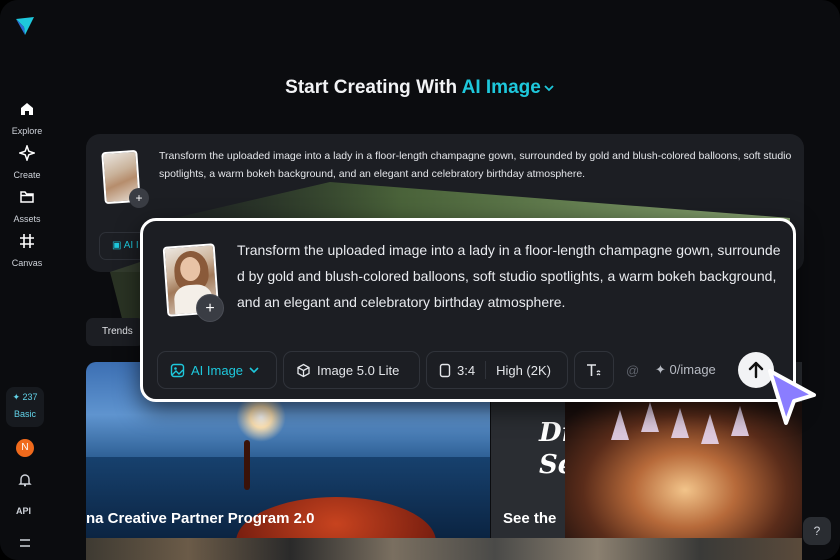  What do you see at coordinates (358, 370) in the screenshot?
I see `model-label: Image 5.0 Lite` at bounding box center [358, 370].